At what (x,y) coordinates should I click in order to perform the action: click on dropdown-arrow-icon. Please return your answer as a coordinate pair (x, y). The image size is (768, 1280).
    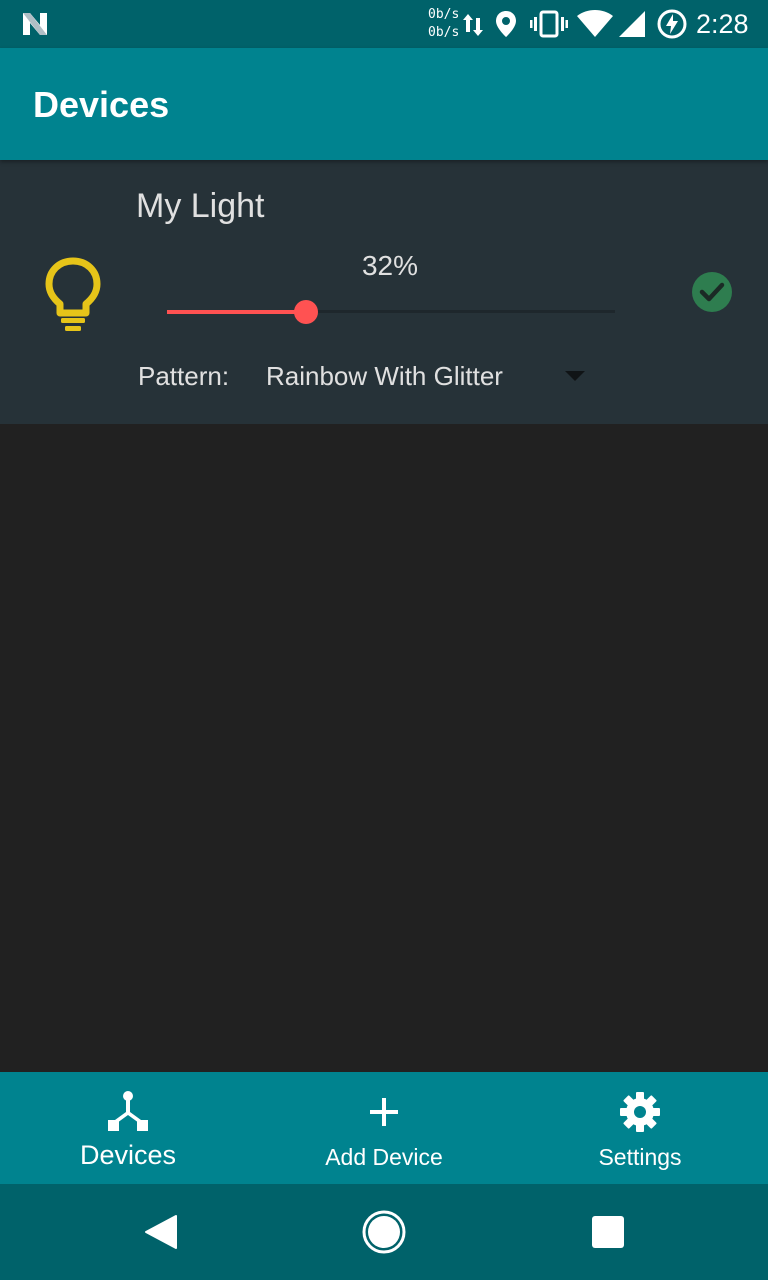
    Looking at the image, I should click on (575, 376).